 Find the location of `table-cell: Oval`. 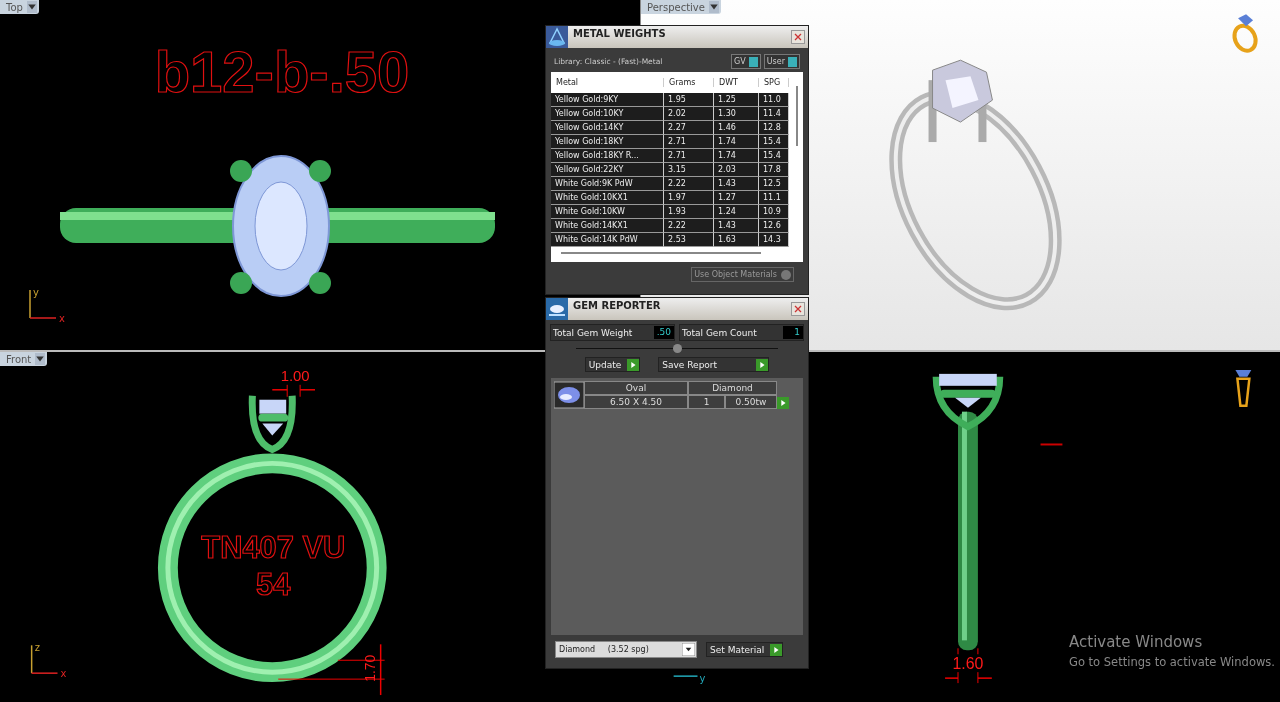

table-cell: Oval is located at coordinates (636, 388).